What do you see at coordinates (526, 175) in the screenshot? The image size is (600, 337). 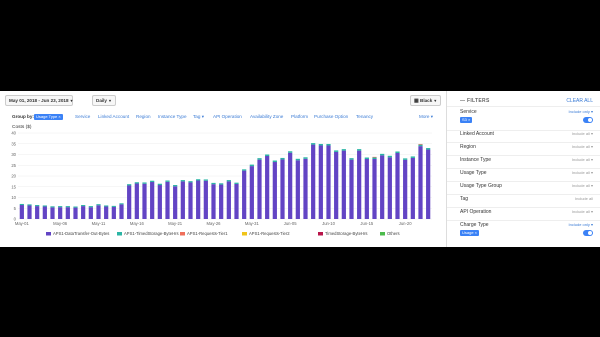 I see `filter-usage-type: Usage Type Include all ▾` at bounding box center [526, 175].